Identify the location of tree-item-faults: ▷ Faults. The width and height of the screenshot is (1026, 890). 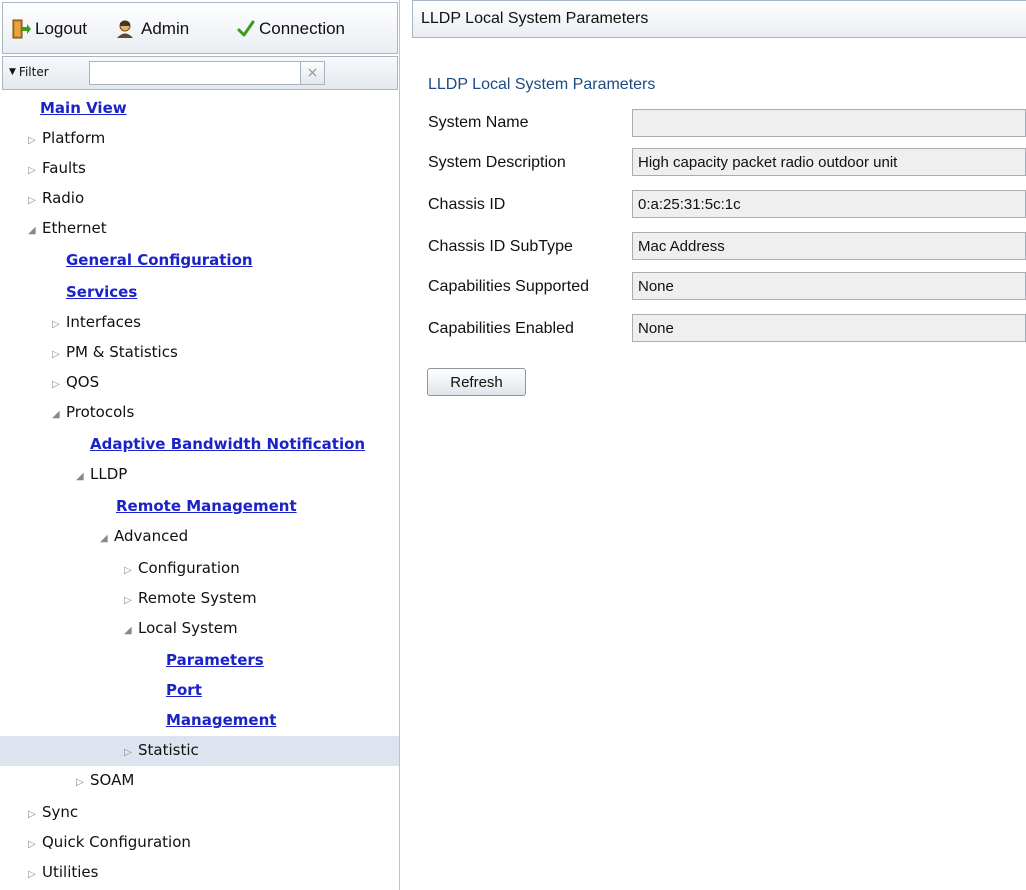
(57, 168).